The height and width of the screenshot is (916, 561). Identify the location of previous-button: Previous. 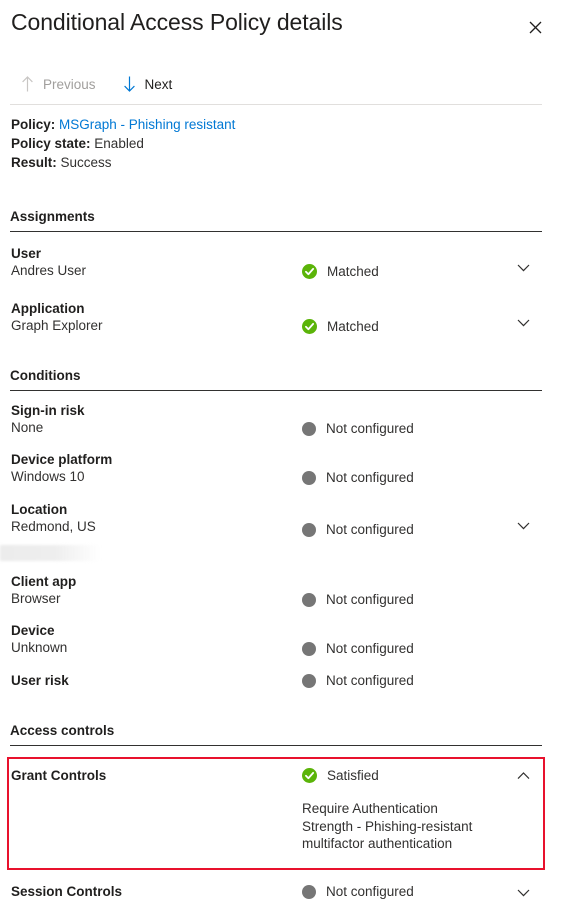
(58, 84).